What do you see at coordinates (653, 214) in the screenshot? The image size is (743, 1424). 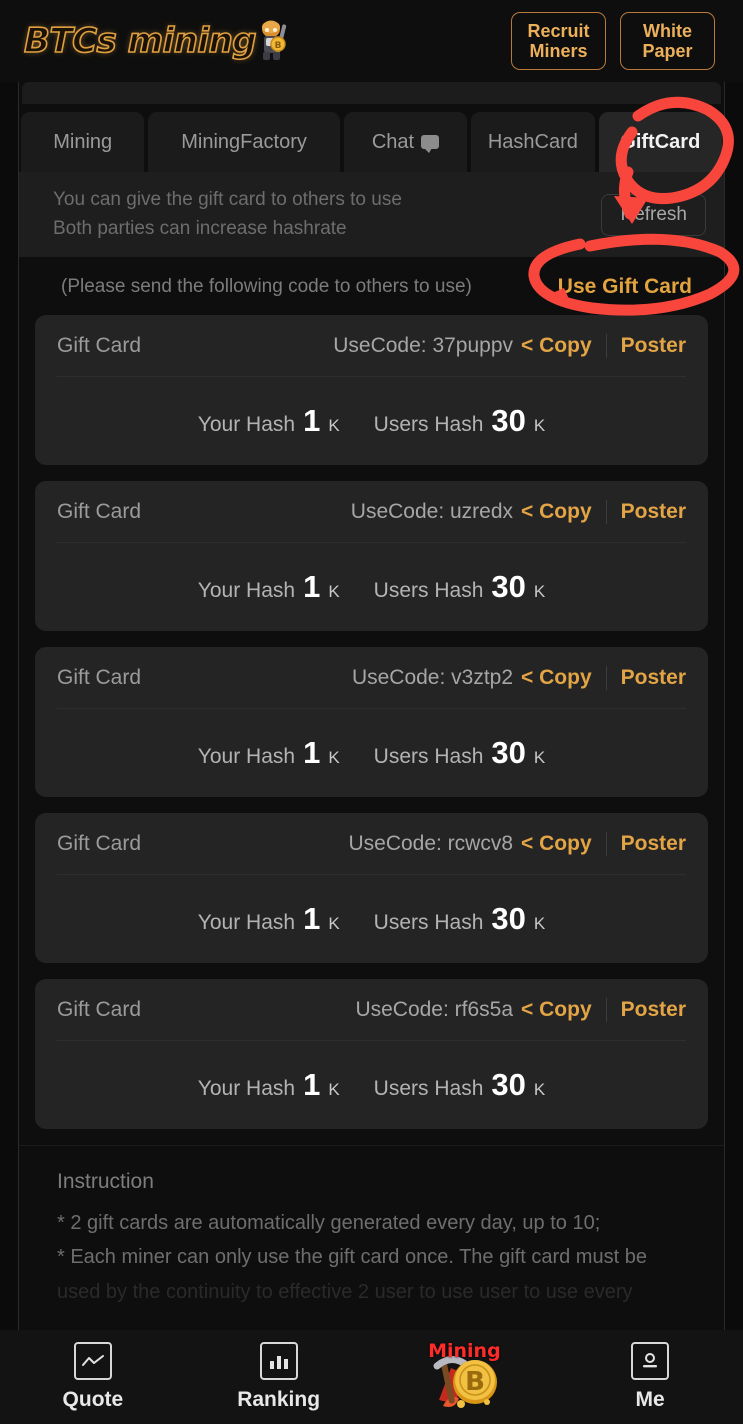 I see `refresh-button: Refresh` at bounding box center [653, 214].